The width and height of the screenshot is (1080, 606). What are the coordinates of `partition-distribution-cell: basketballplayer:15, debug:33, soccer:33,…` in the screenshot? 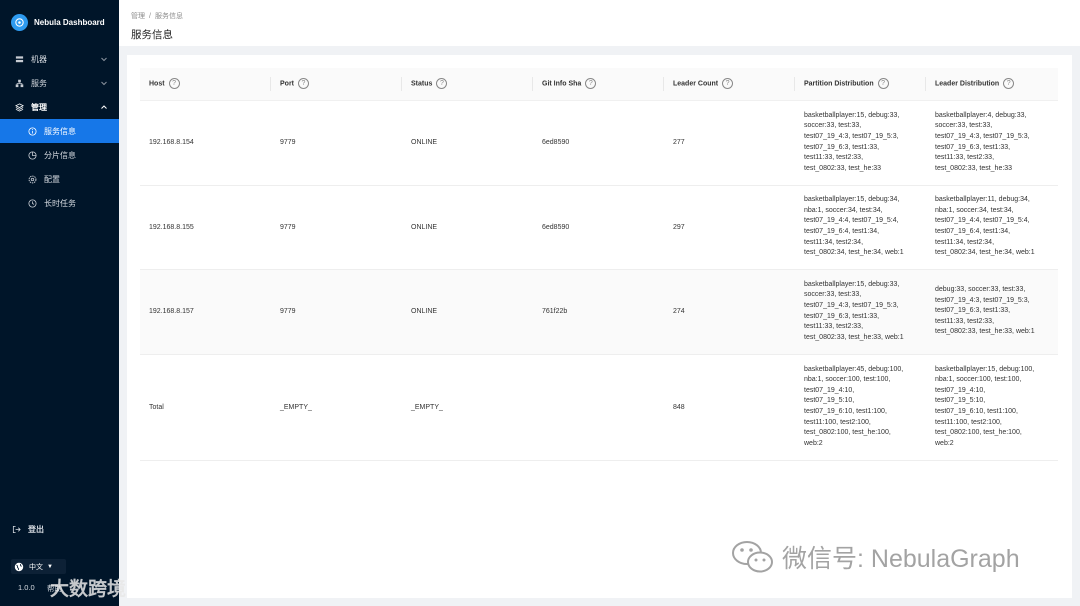 It's located at (860, 312).